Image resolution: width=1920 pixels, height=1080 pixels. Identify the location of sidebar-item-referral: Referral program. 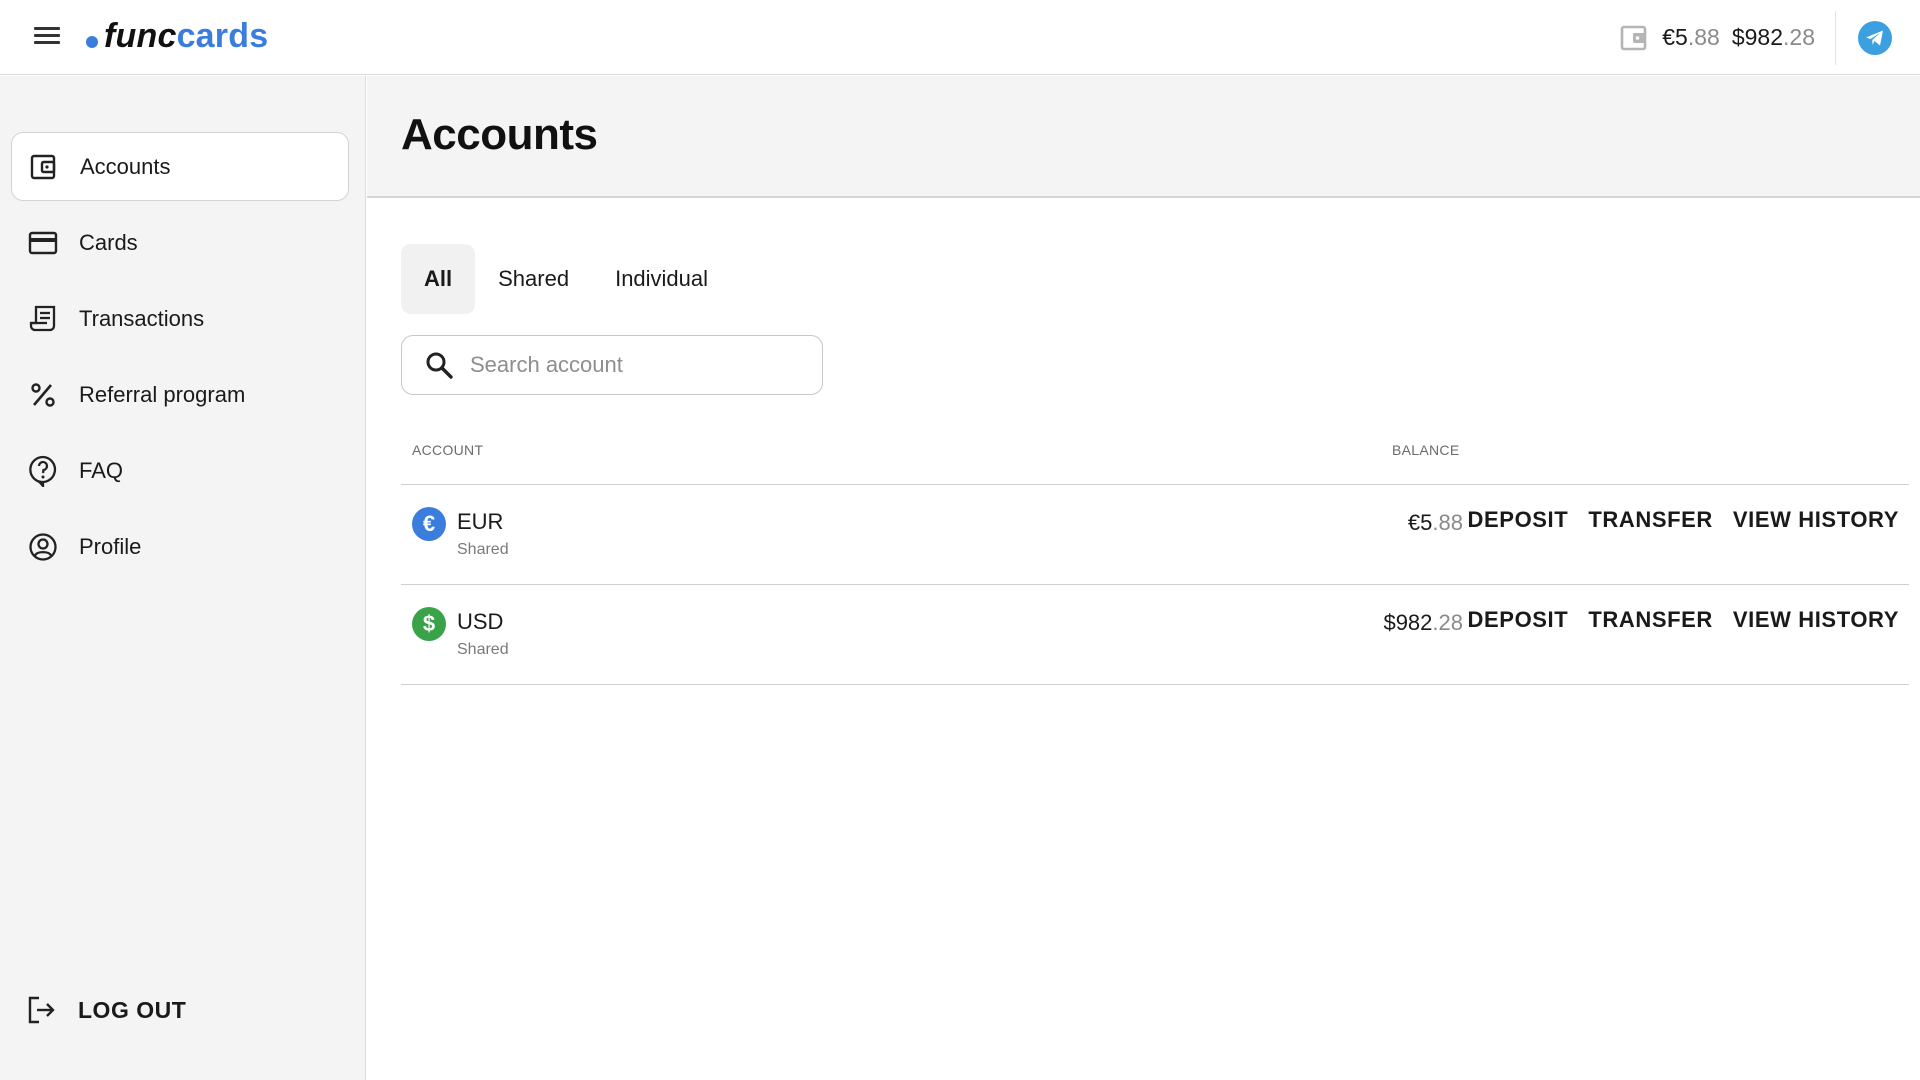
(180, 394).